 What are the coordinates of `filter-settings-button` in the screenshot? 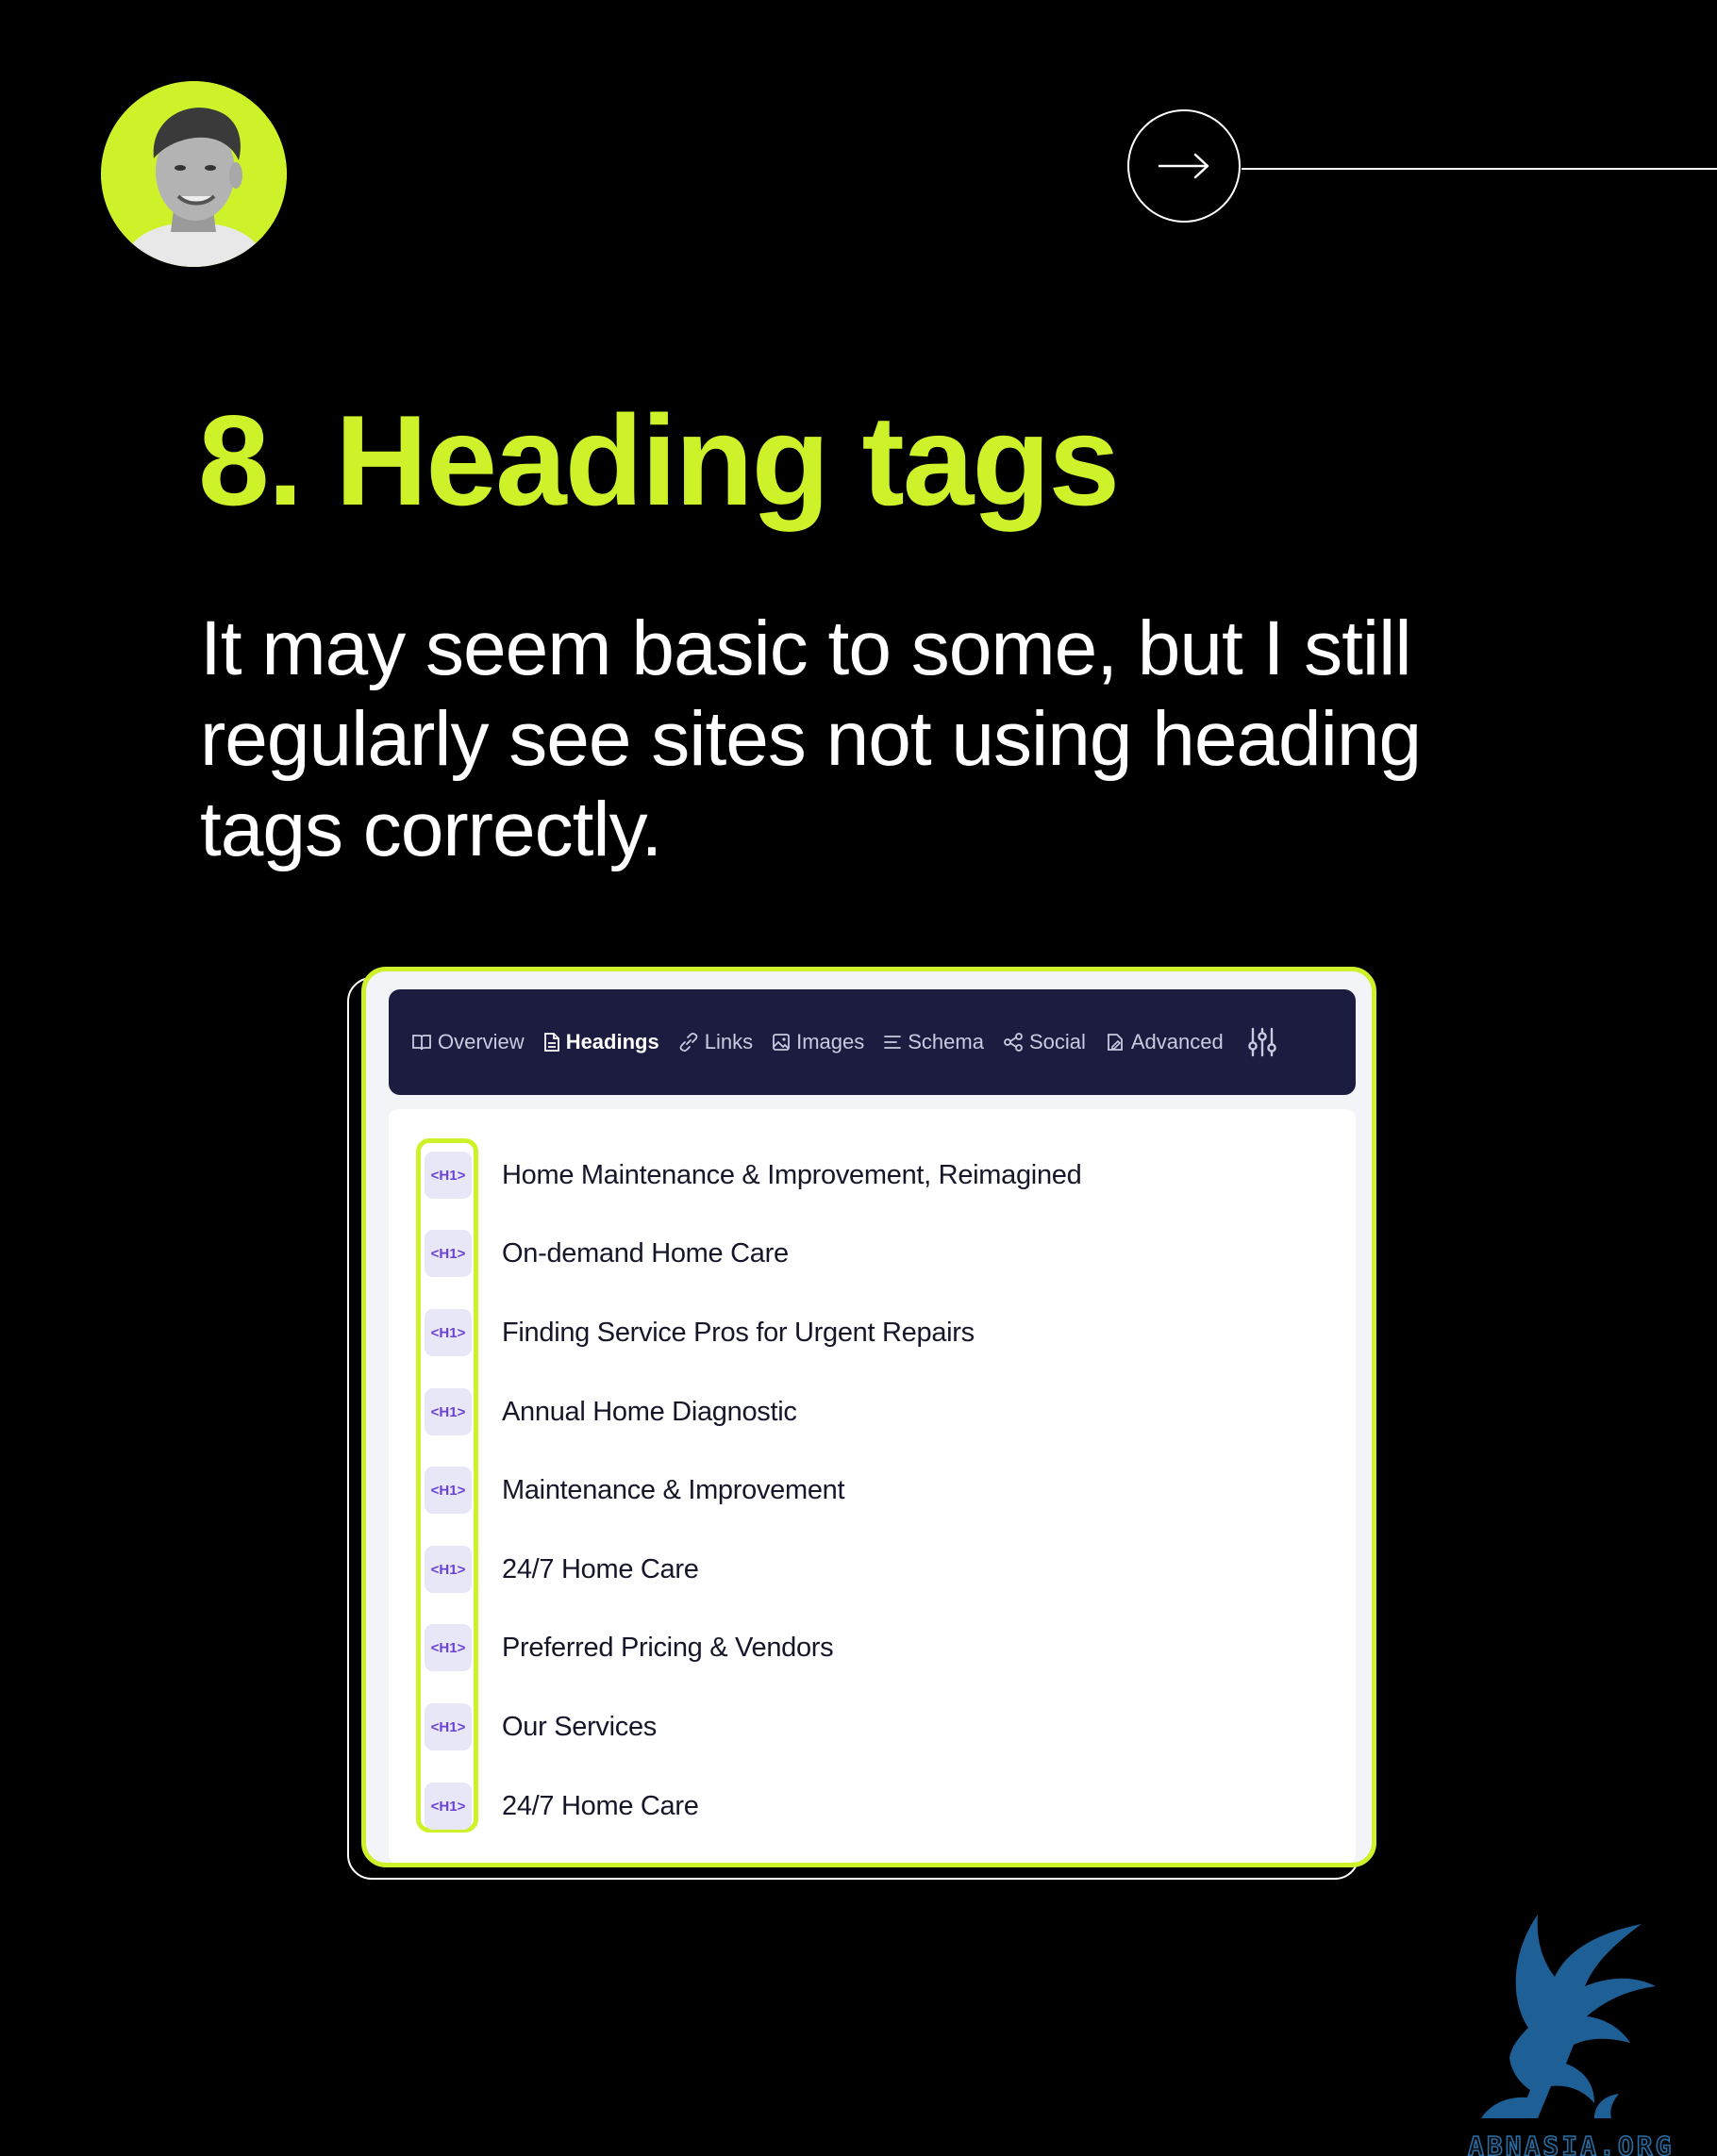 It's located at (1262, 1042).